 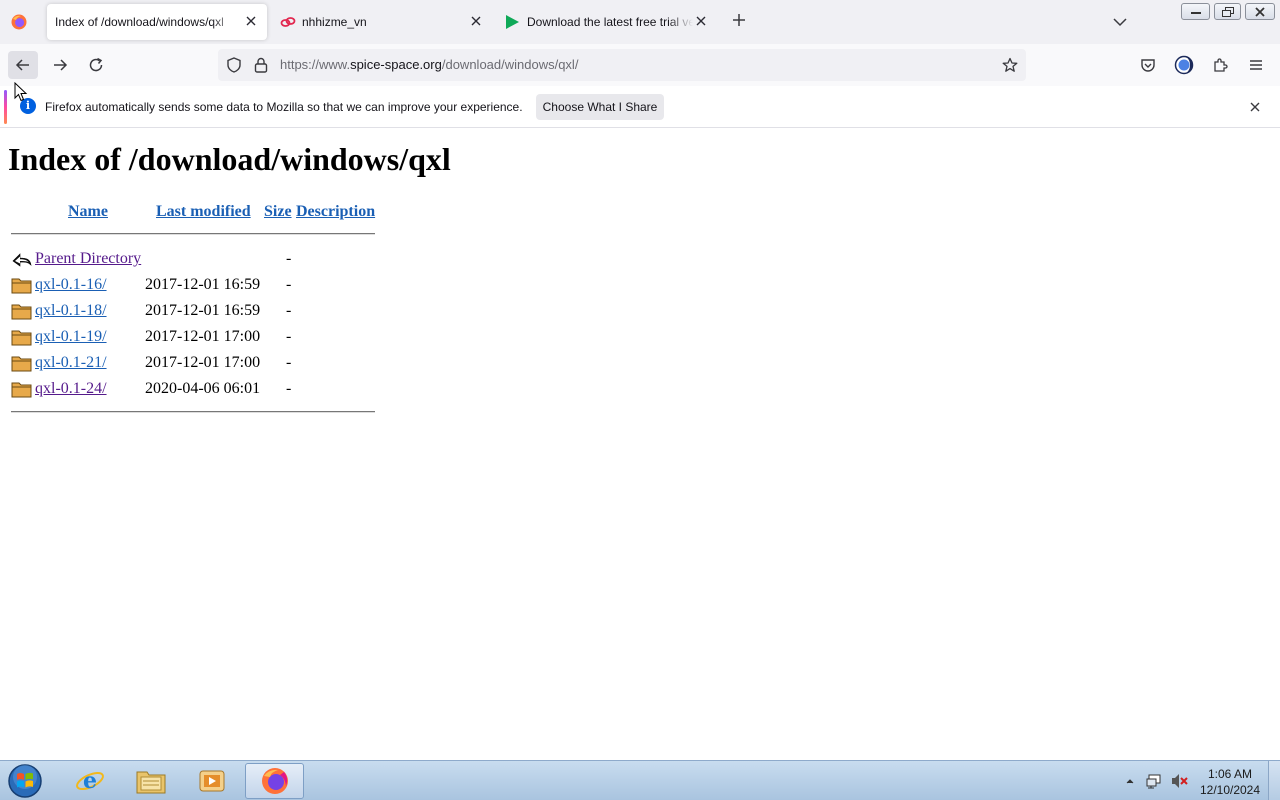 What do you see at coordinates (5, 107) in the screenshot?
I see `notification-accent` at bounding box center [5, 107].